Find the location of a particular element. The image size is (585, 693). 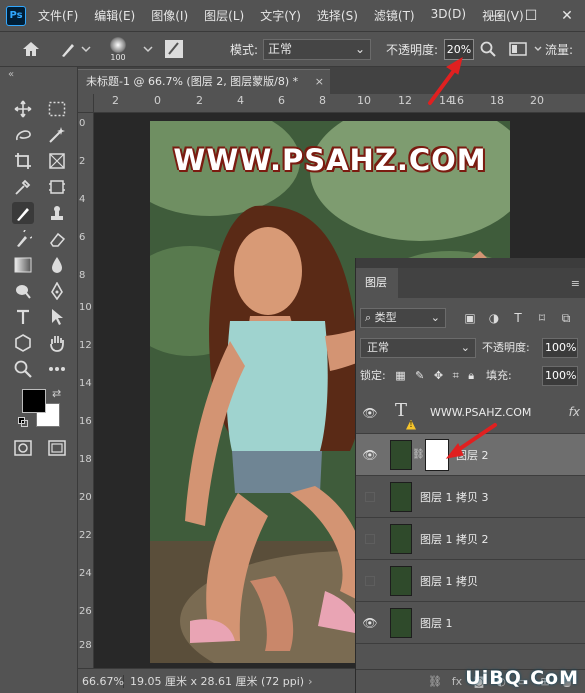

foreground-color-swatch is located at coordinates (34, 401).